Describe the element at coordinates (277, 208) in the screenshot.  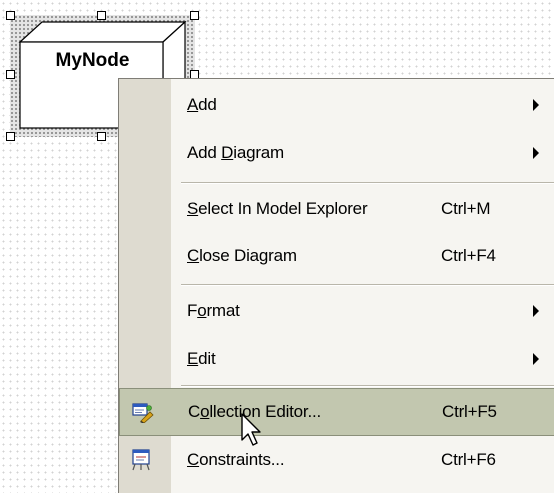
I see `menu-item-label: Select In Model Explorer` at that location.